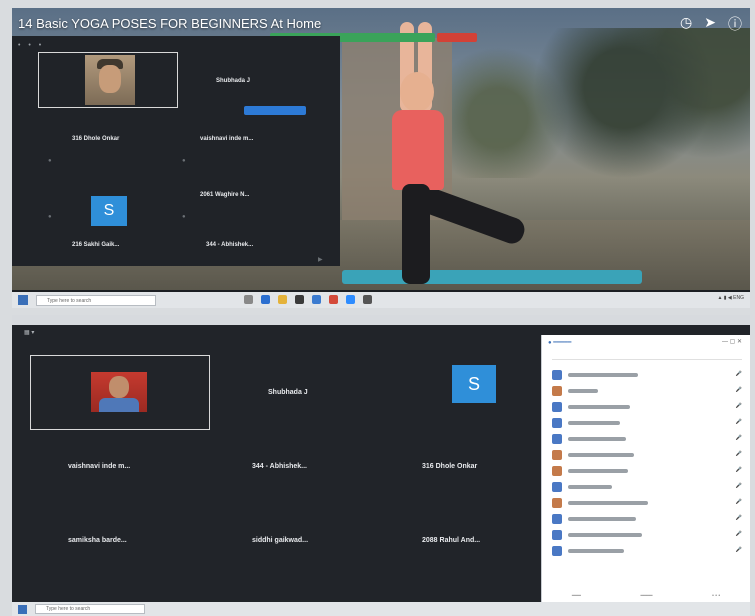  Describe the element at coordinates (333, 299) in the screenshot. I see `chrome-icon` at that location.